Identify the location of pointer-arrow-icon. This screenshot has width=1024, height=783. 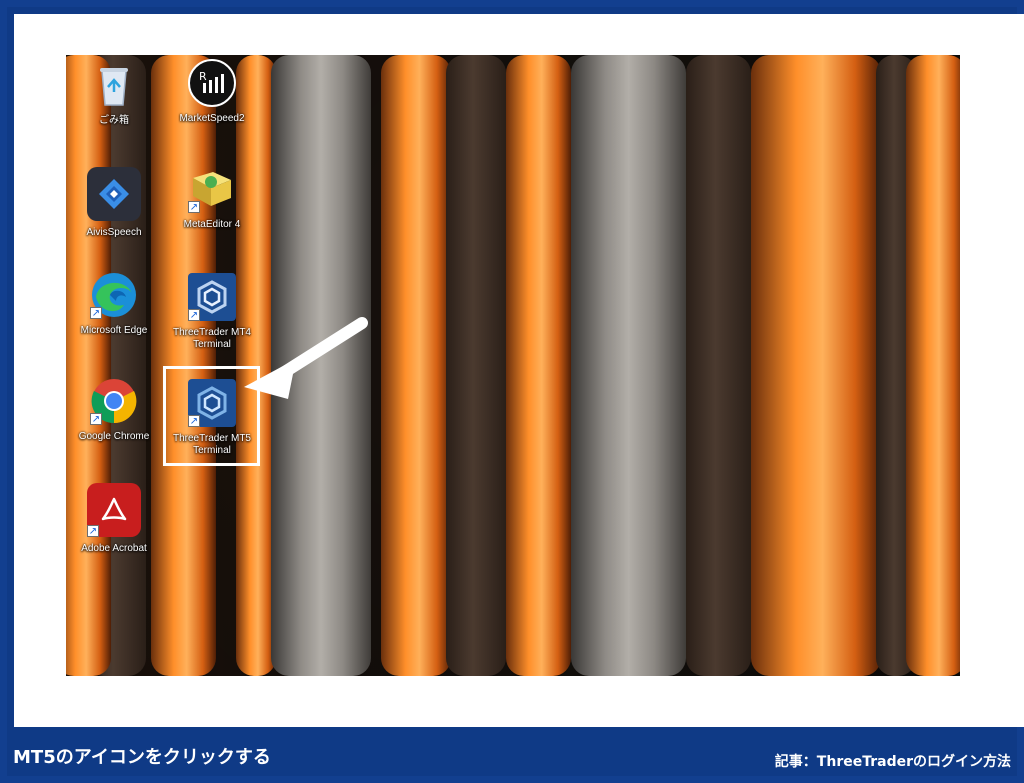
(306, 358).